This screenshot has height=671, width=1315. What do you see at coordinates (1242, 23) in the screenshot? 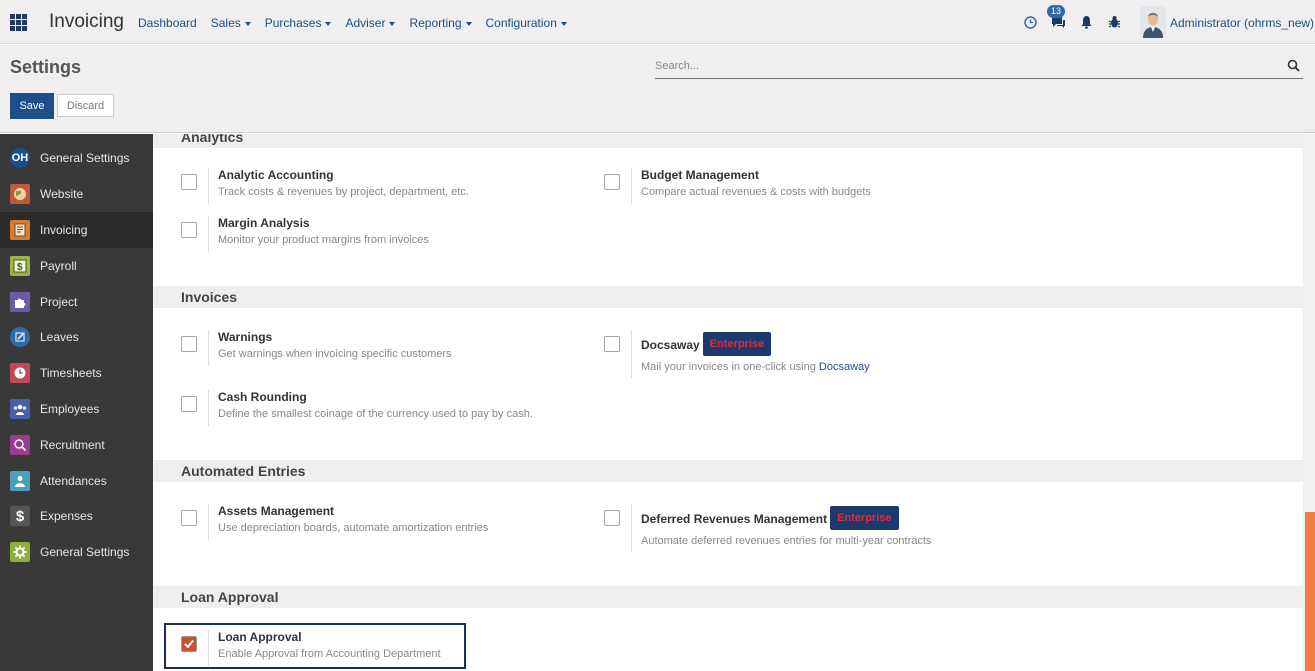
I see `user-menu: Administrator (ohrms_new)` at bounding box center [1242, 23].